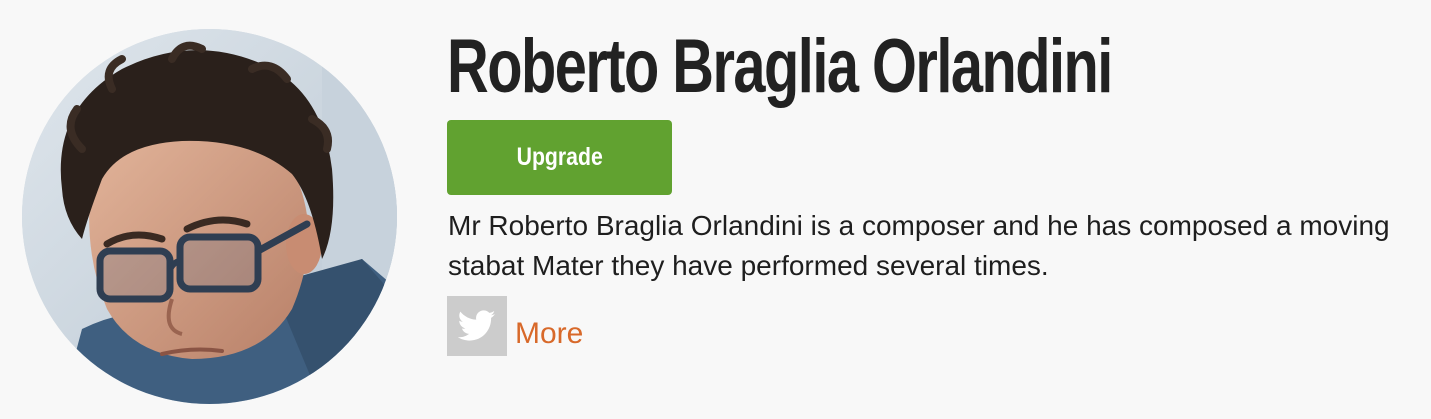 Image resolution: width=1431 pixels, height=419 pixels. Describe the element at coordinates (780, 66) in the screenshot. I see `profile-name: Roberto Braglia Orlandini` at that location.